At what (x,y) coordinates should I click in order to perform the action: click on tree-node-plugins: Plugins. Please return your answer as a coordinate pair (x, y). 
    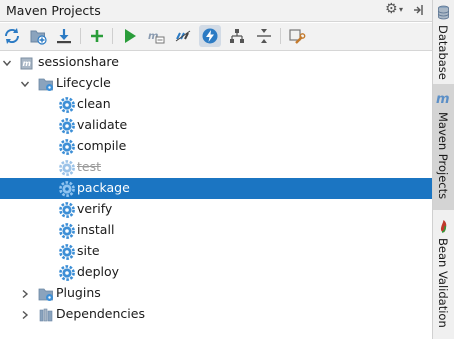
    Looking at the image, I should click on (216, 293).